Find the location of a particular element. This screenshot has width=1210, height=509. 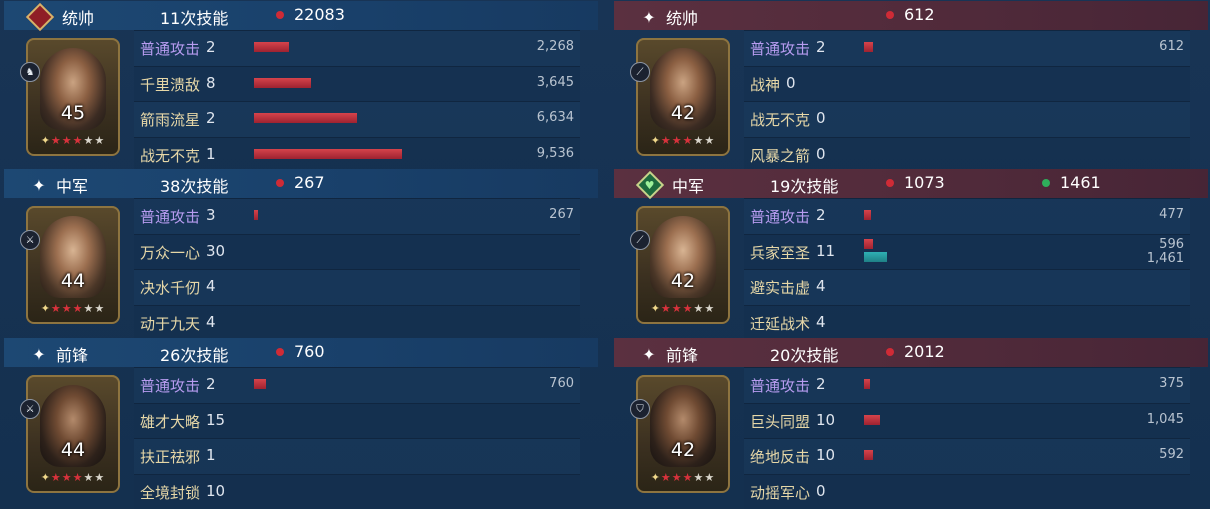

general-portrait: 42✦★★★★★⛉ is located at coordinates (683, 434).